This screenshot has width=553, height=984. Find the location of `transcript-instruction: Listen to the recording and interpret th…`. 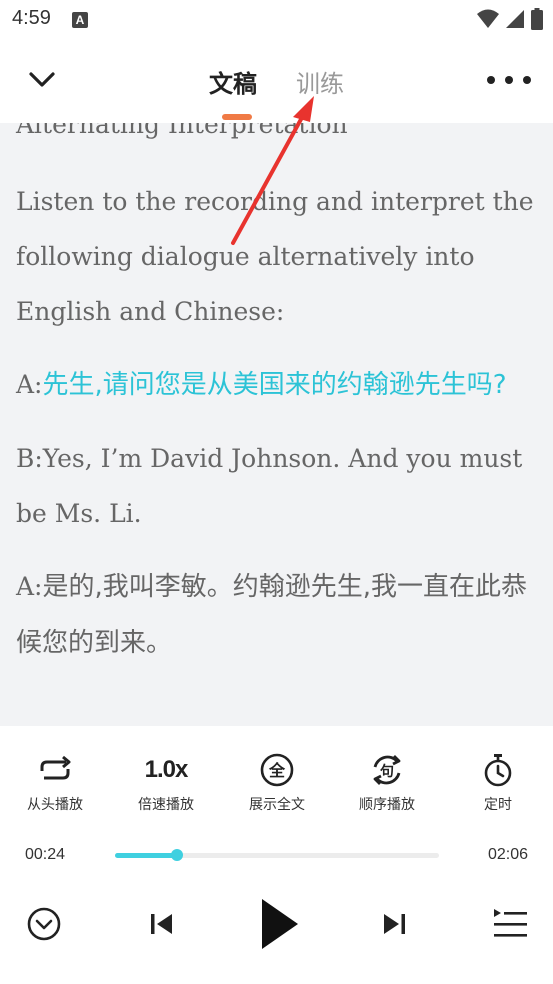

transcript-instruction: Listen to the recording and interpret th… is located at coordinates (275, 256).